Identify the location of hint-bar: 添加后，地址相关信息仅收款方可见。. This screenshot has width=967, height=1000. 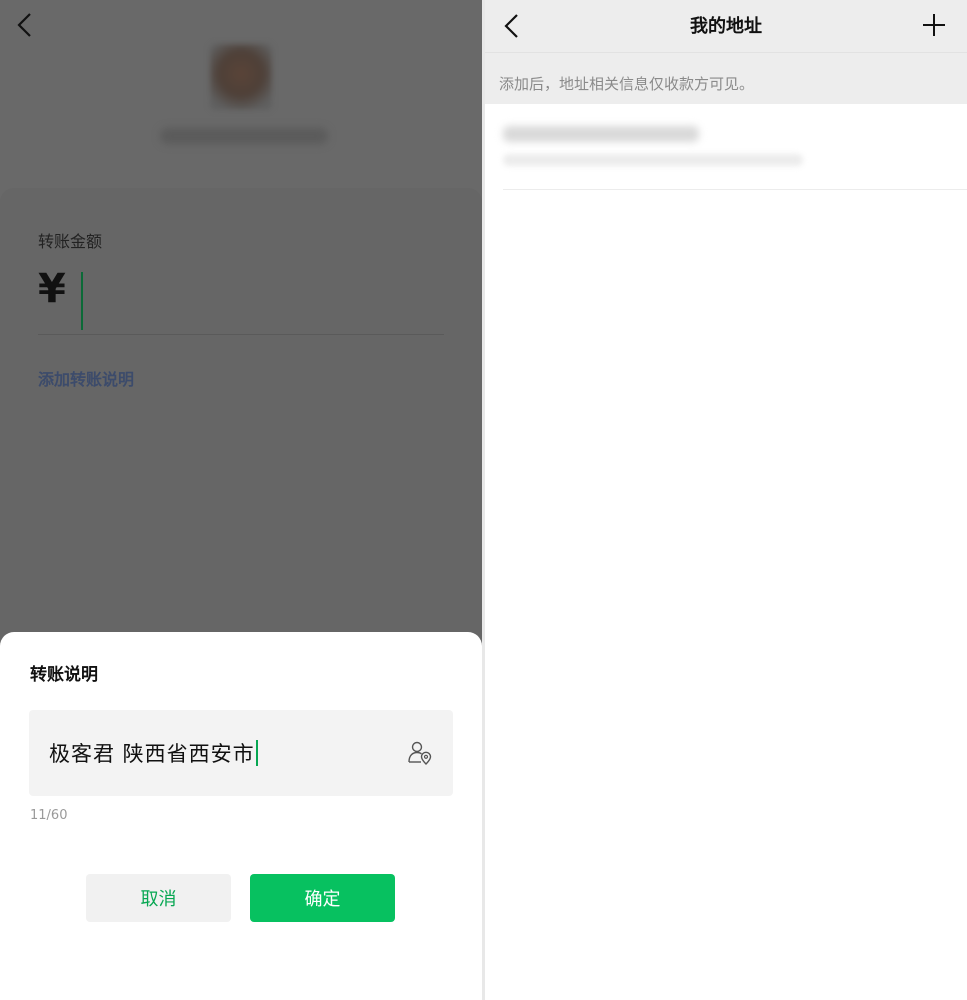
(726, 78).